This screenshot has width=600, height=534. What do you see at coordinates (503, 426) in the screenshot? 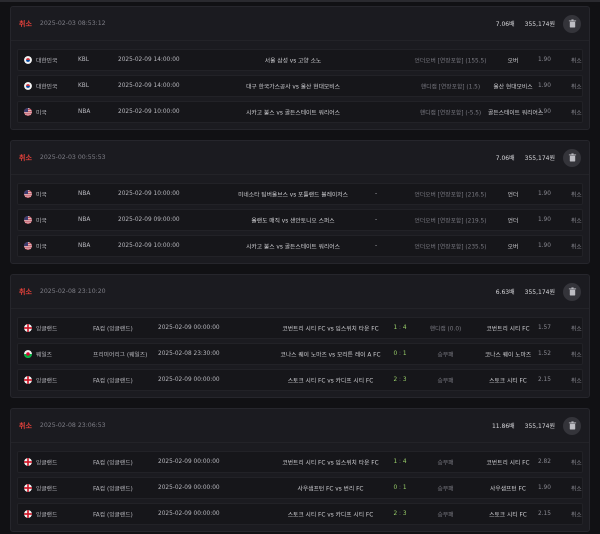
I see `total-odds: 11.86배` at bounding box center [503, 426].